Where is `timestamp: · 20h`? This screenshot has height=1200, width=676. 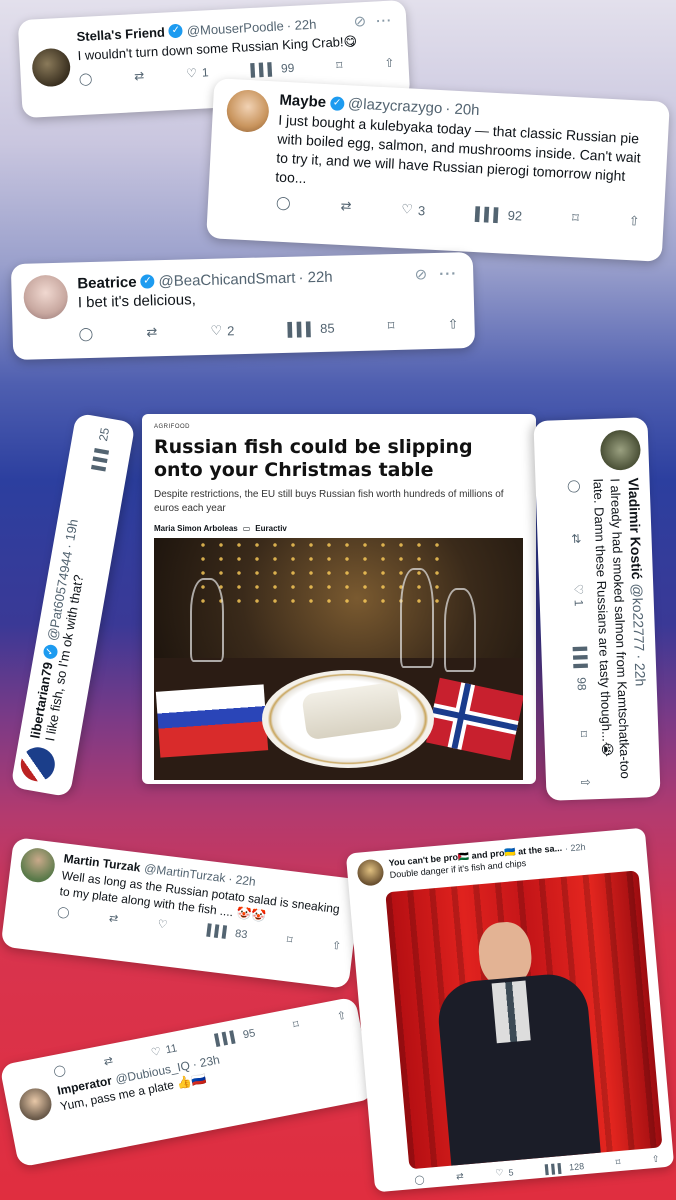
timestamp: · 20h is located at coordinates (462, 109).